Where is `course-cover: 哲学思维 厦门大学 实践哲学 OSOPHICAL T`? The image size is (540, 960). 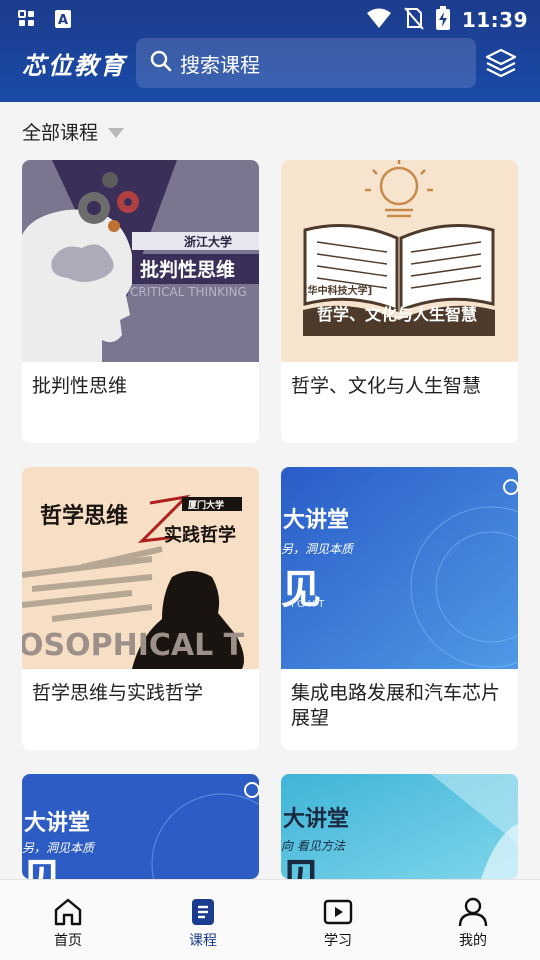 course-cover: 哲学思维 厦门大学 实践哲学 OSOPHICAL T is located at coordinates (140, 568).